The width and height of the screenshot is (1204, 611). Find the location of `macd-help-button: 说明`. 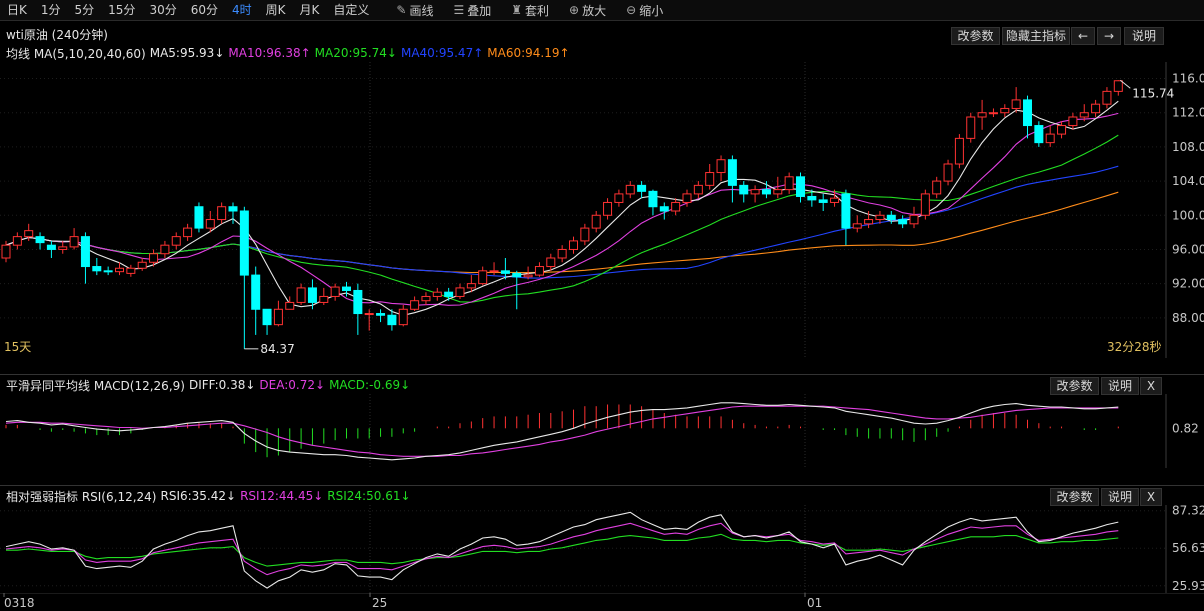

macd-help-button: 说明 is located at coordinates (1120, 386).